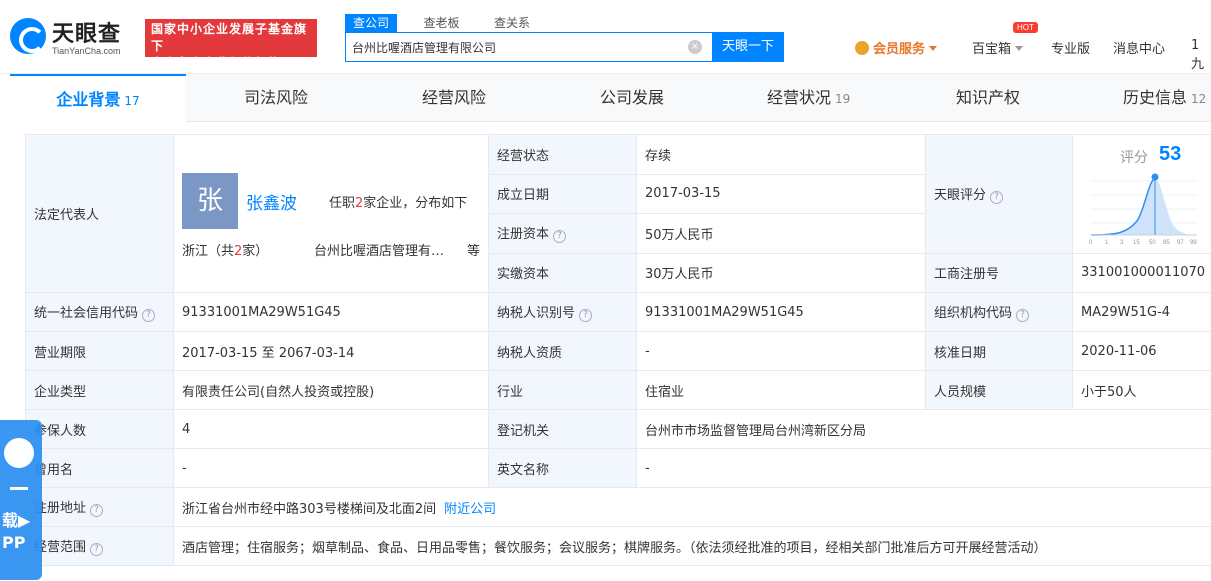 Image resolution: width=1211 pixels, height=581 pixels. I want to click on pro-version-link: 专业版, so click(1070, 47).